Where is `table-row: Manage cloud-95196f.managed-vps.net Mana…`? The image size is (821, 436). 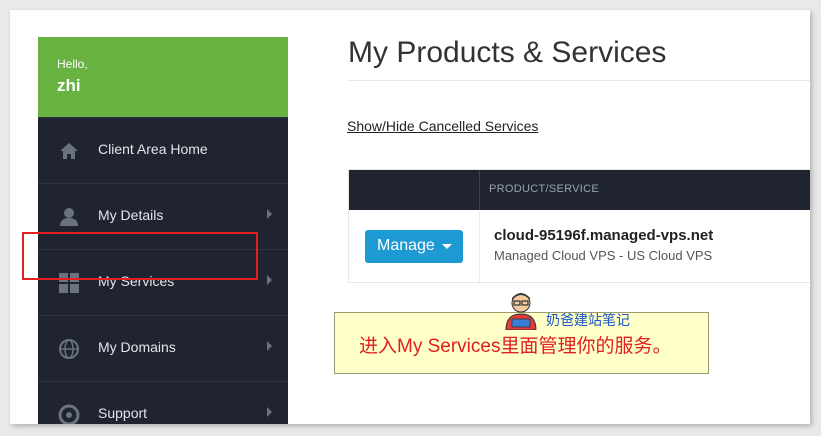
table-row: Manage cloud-95196f.managed-vps.net Mana… is located at coordinates (579, 246).